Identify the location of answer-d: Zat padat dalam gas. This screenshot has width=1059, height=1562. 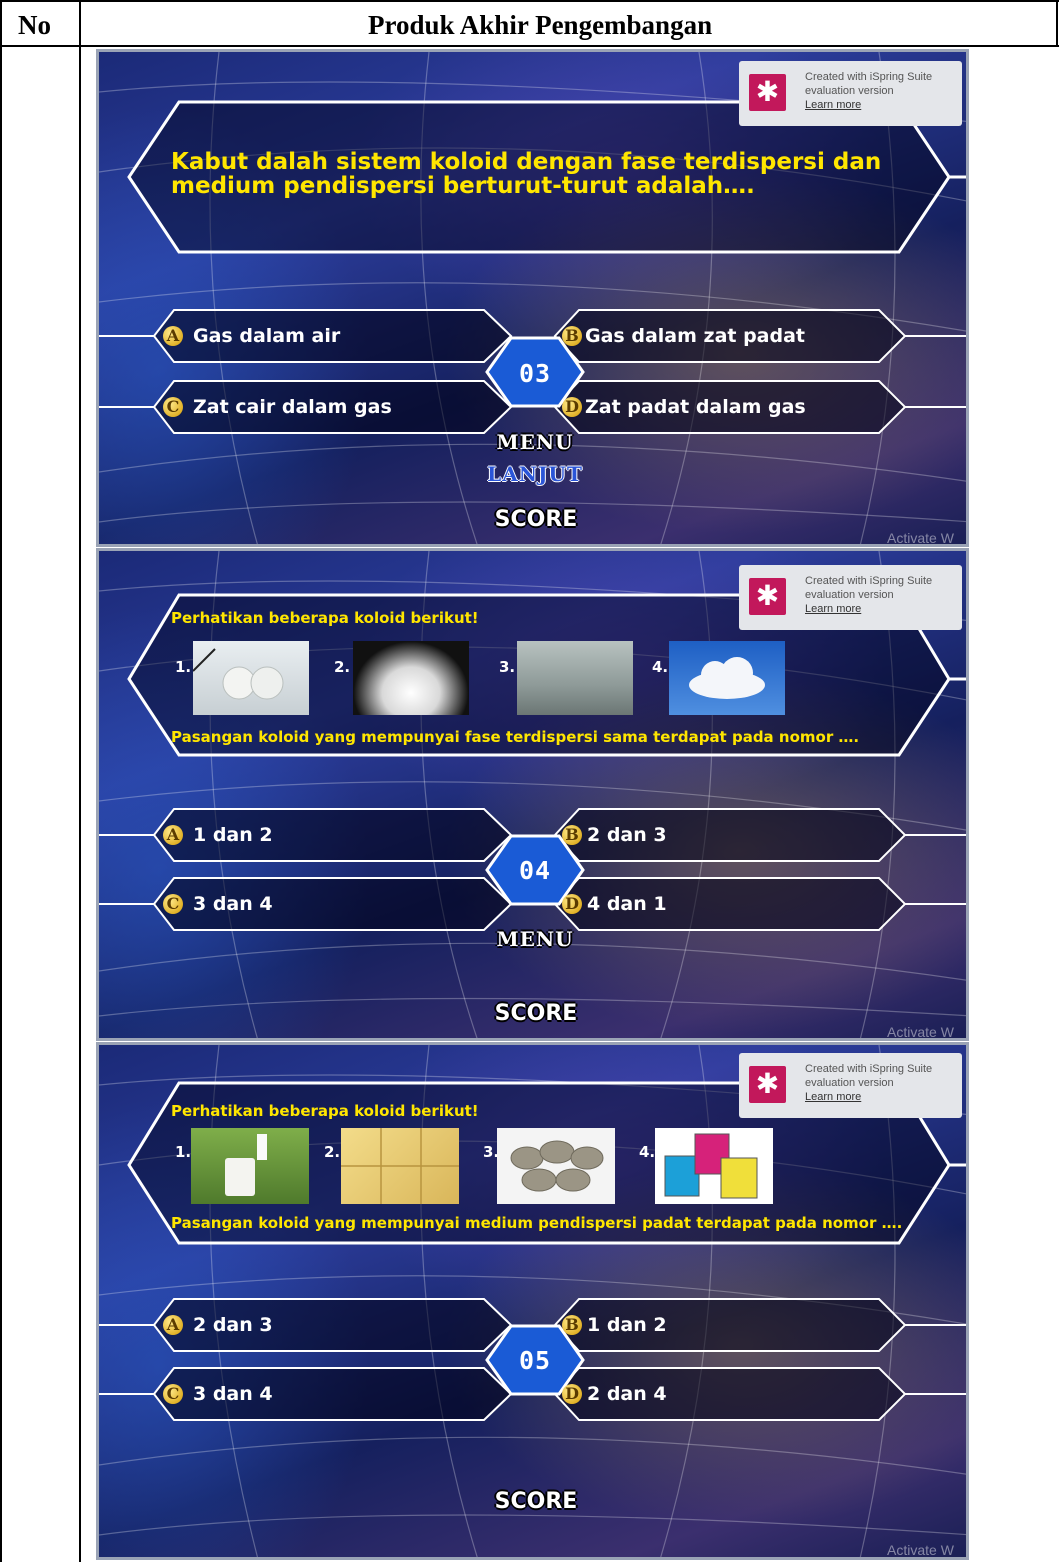
(695, 407).